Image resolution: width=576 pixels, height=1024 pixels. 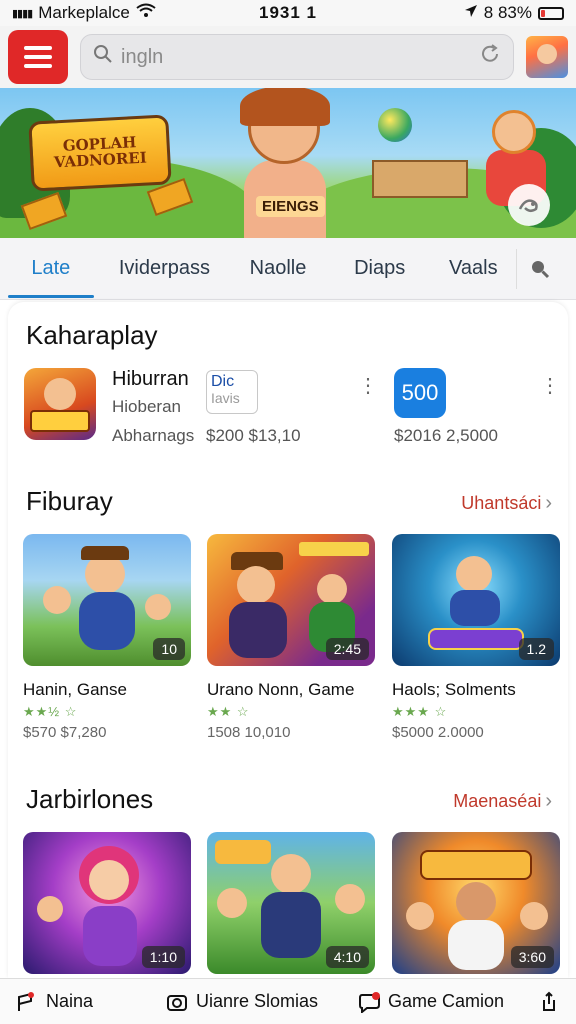 I want to click on featured-name: Hiburran, so click(x=150, y=379).